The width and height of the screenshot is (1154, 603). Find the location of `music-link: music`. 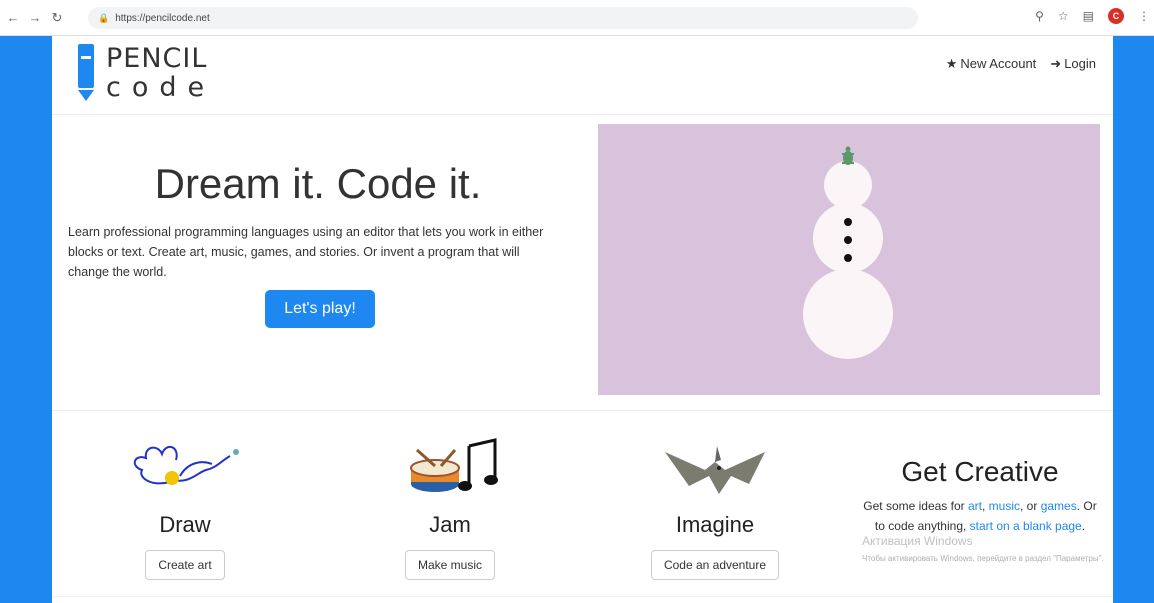

music-link: music is located at coordinates (1004, 506).